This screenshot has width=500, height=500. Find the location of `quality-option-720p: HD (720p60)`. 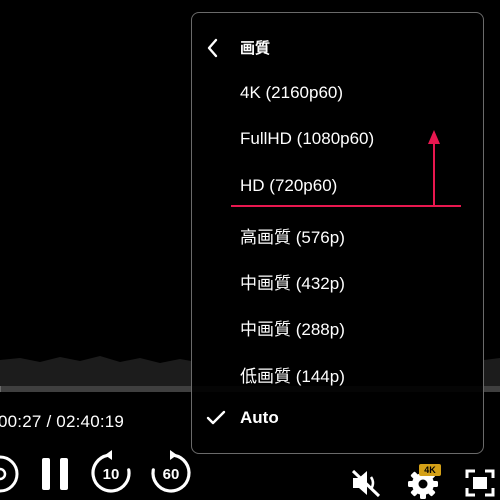

quality-option-720p: HD (720p60) is located at coordinates (288, 186).